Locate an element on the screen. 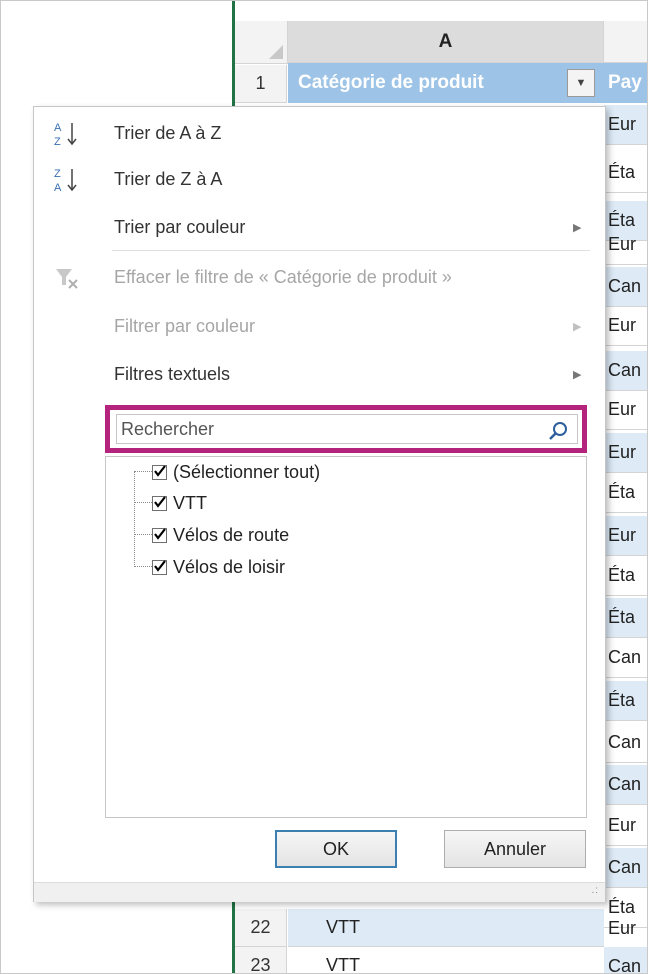 The height and width of the screenshot is (974, 648). filter-option-label: Vélos de route is located at coordinates (231, 534).